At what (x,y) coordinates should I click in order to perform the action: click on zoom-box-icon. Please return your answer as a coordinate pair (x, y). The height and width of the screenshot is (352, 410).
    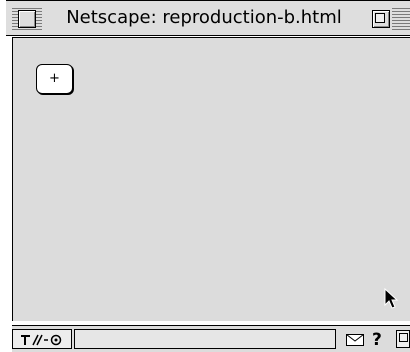
    Looking at the image, I should click on (381, 19).